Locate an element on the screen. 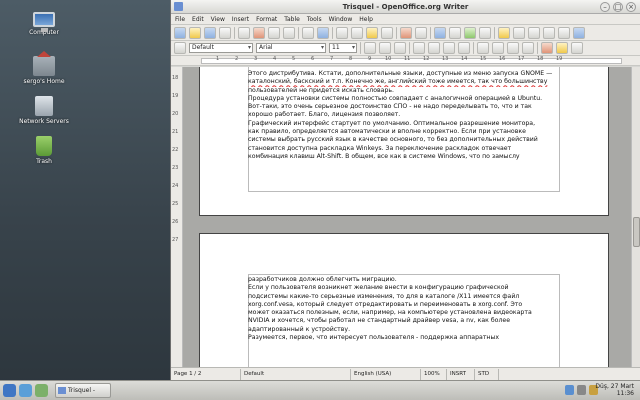 The height and width of the screenshot is (400, 640). align-center-icon is located at coordinates (434, 48).